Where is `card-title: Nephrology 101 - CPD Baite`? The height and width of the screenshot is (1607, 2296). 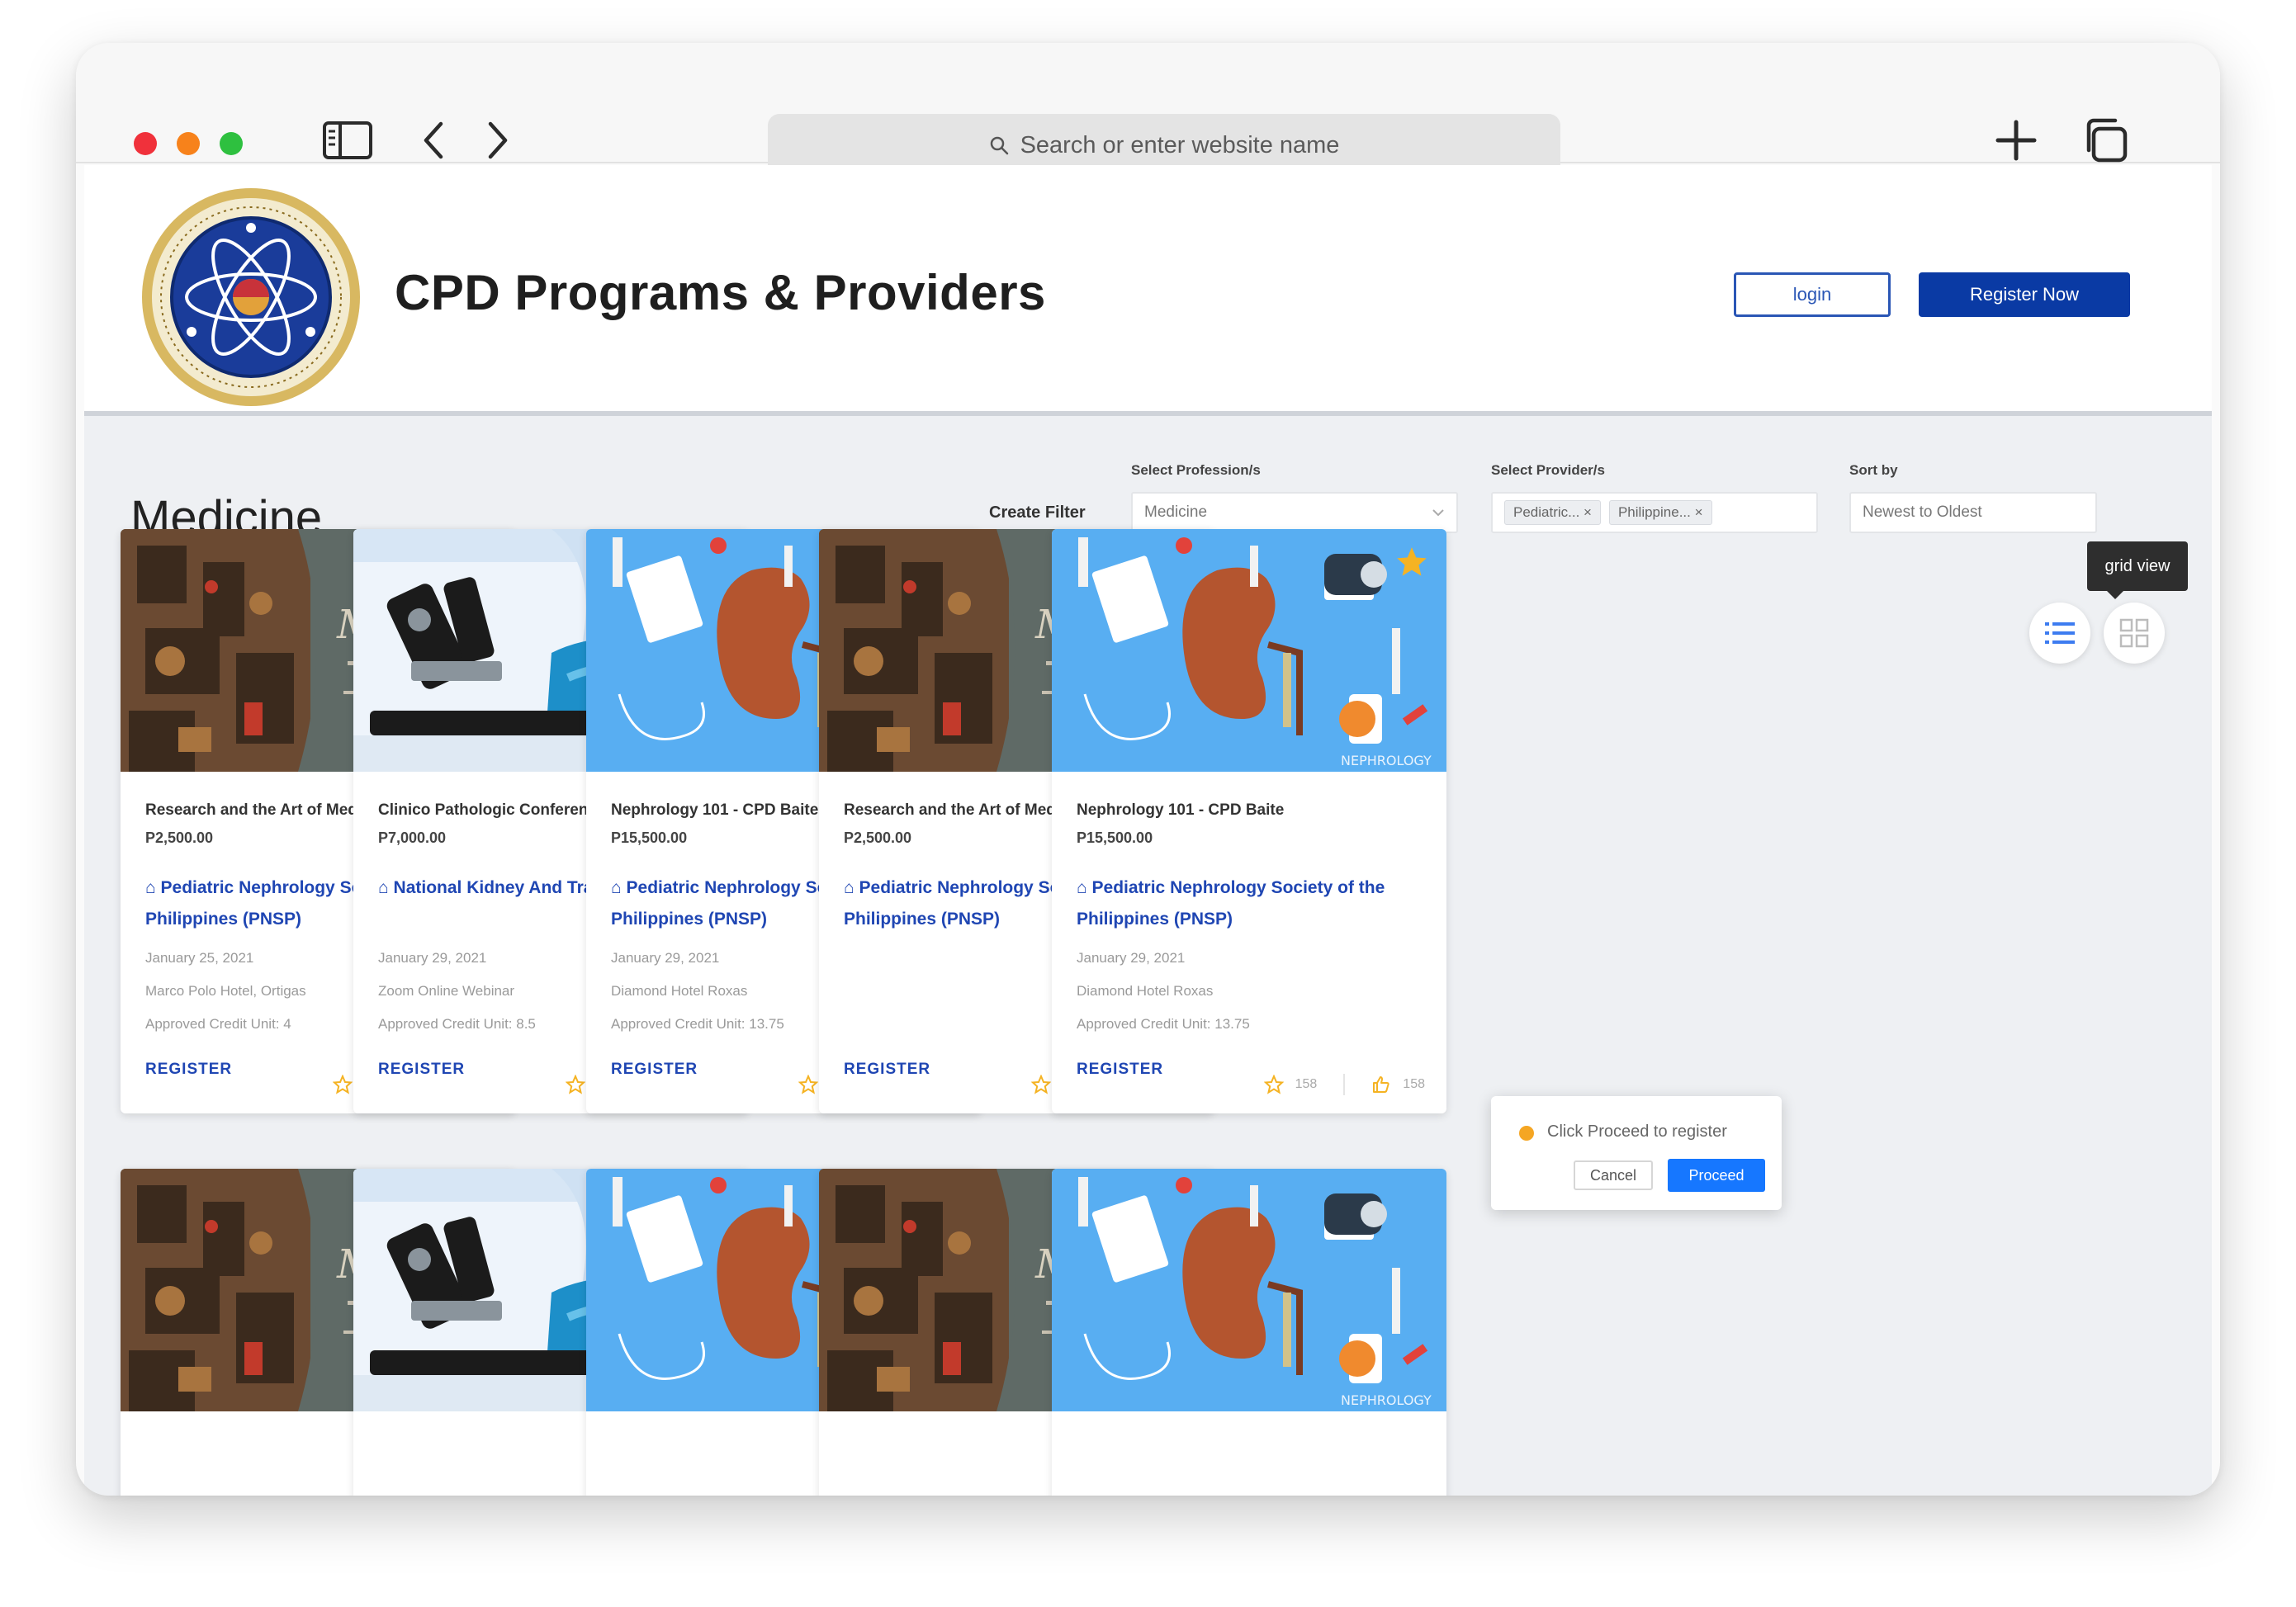 card-title: Nephrology 101 - CPD Baite is located at coordinates (1181, 810).